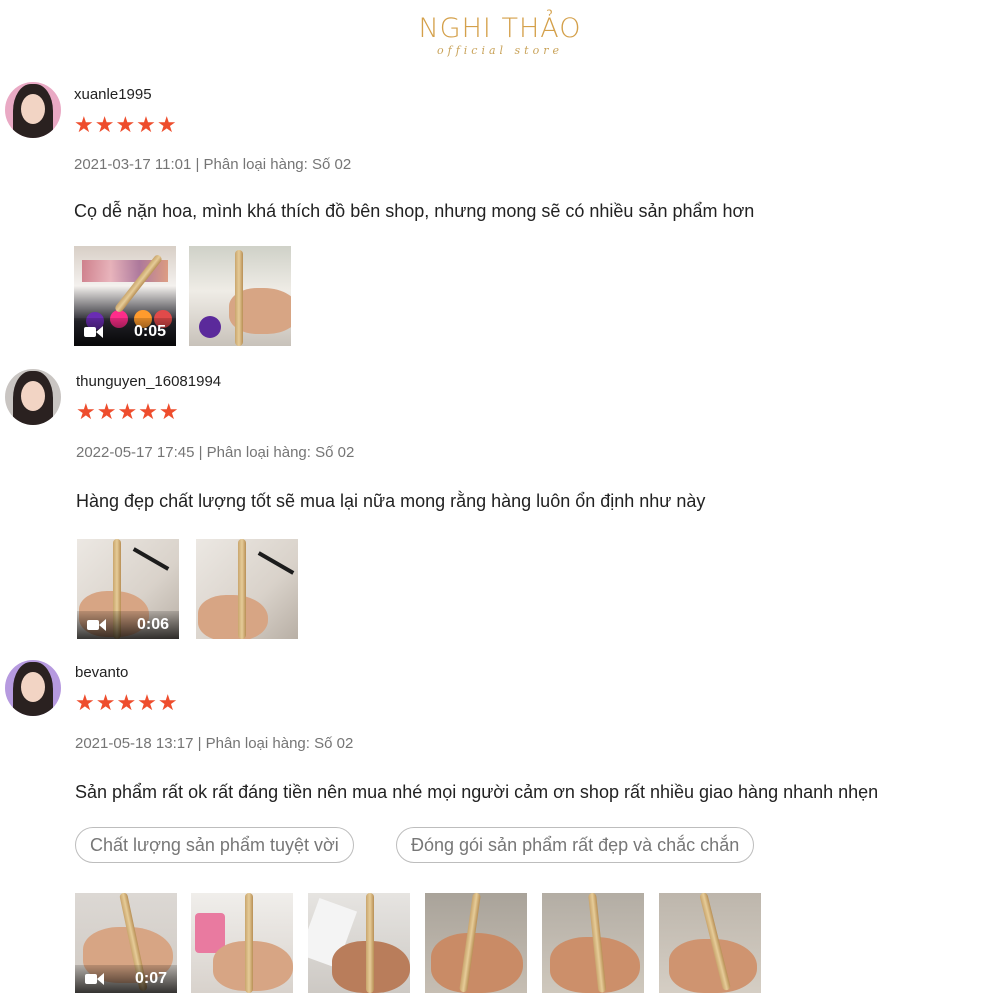 The width and height of the screenshot is (1000, 1000). I want to click on brand-tagline: official store, so click(500, 50).